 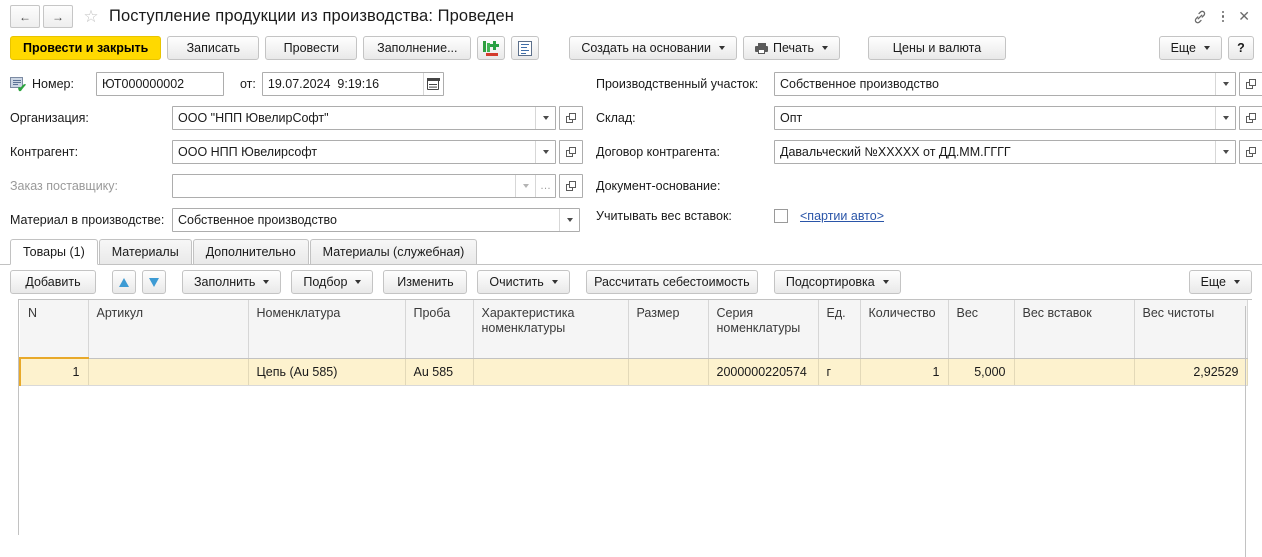 What do you see at coordinates (653, 48) in the screenshot?
I see `create-on-basis-button: Создать на основании` at bounding box center [653, 48].